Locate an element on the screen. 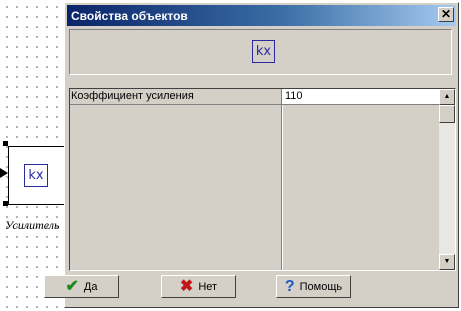 Image resolution: width=461 pixels, height=311 pixels. amplifier-block: kx is located at coordinates (36, 175).